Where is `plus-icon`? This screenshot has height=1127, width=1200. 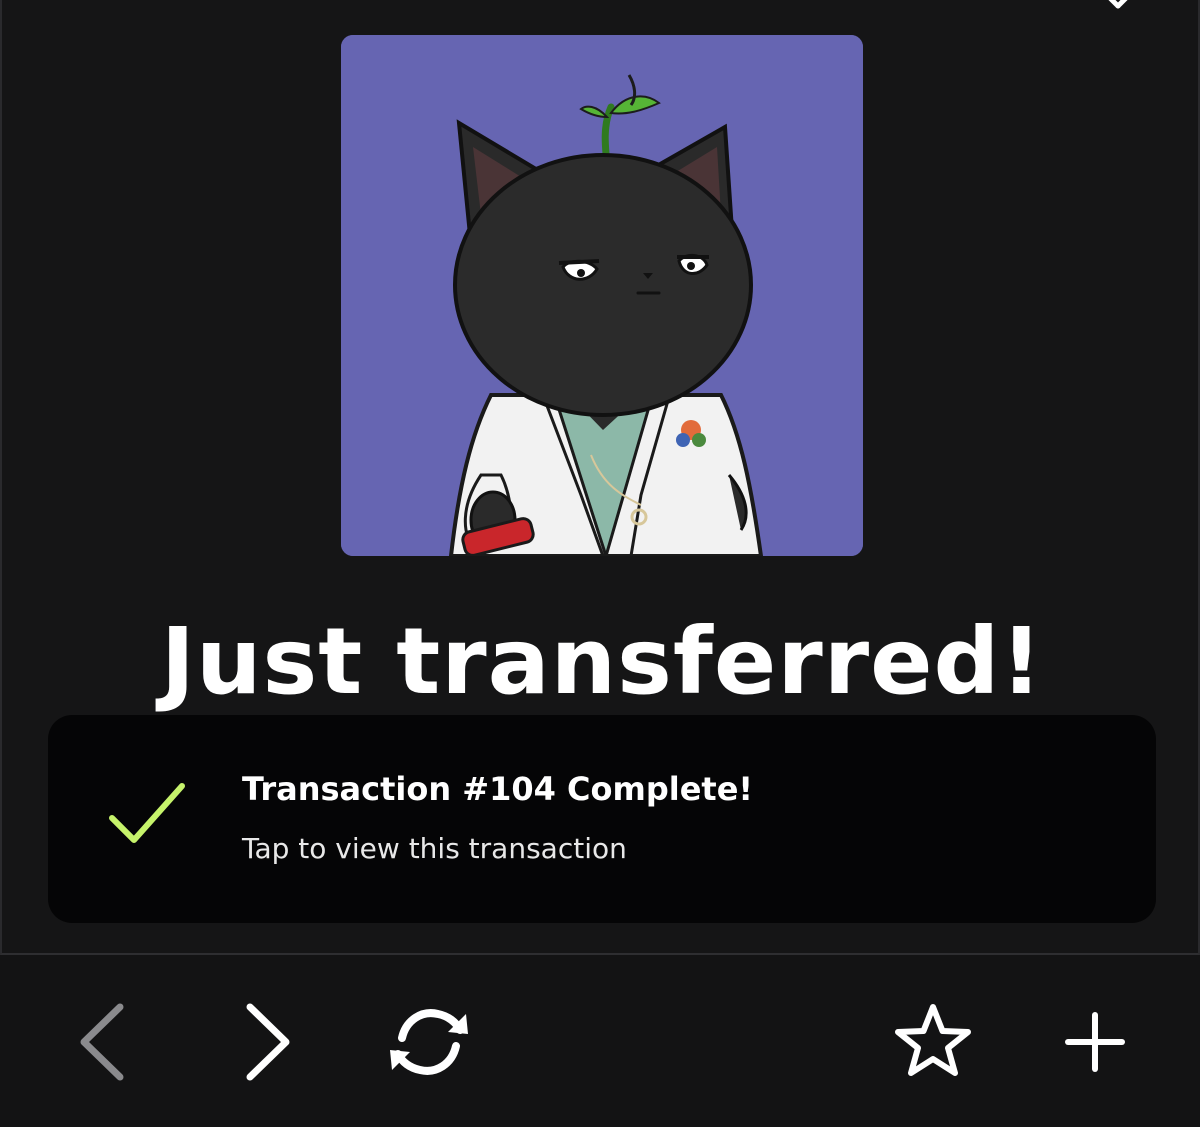
plus-icon is located at coordinates (1095, 1042).